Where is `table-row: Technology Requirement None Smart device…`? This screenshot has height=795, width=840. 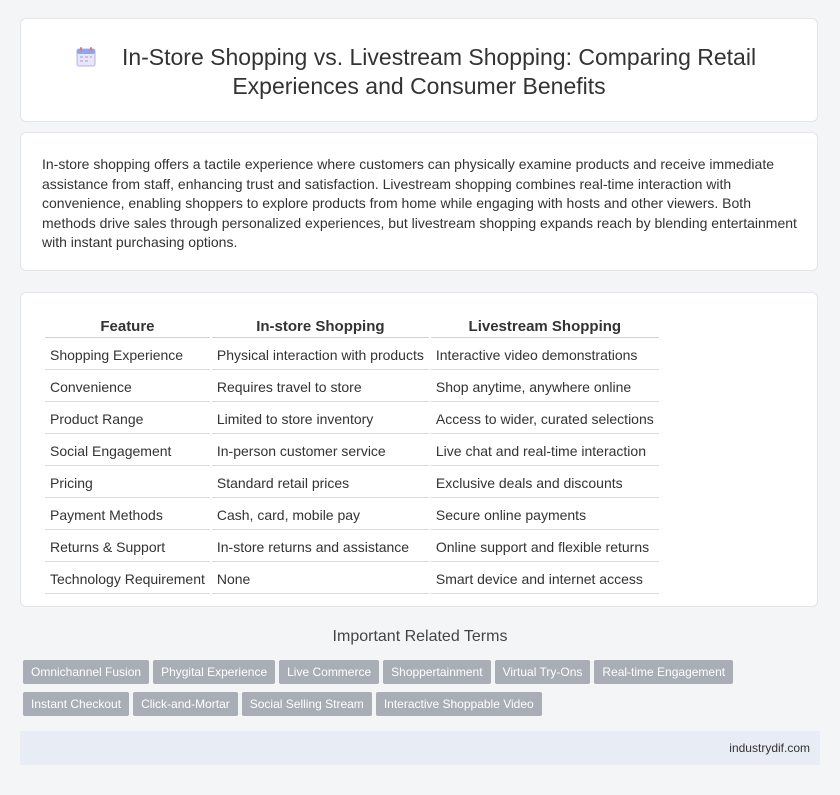 table-row: Technology Requirement None Smart device… is located at coordinates (352, 579).